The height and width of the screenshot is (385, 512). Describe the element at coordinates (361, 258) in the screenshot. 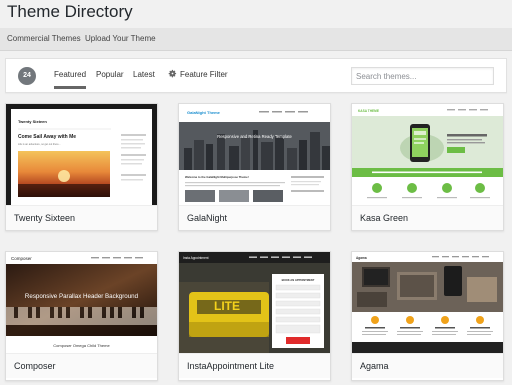

I see `preview-logo: Agama` at that location.